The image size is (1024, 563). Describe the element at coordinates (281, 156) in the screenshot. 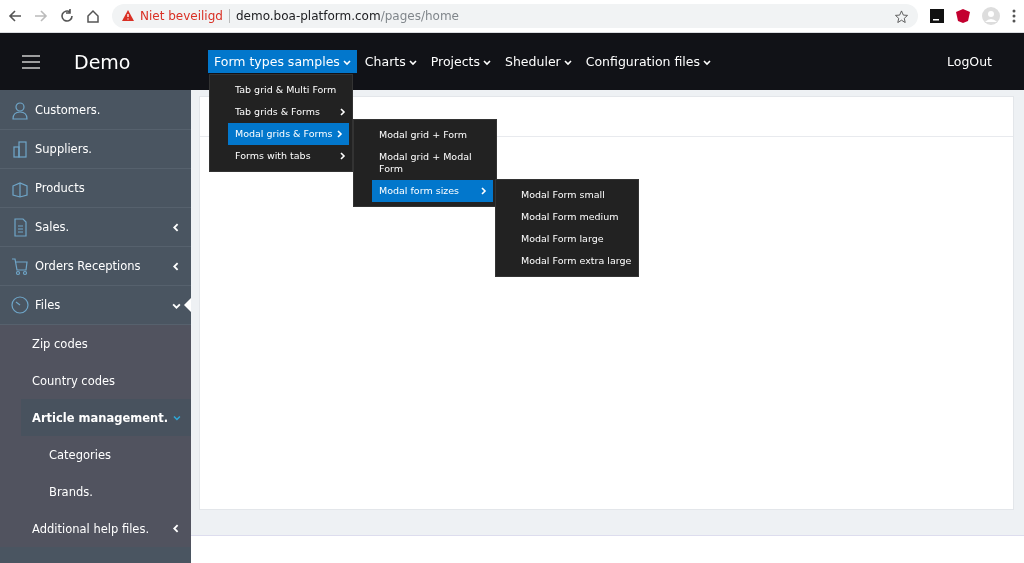

I see `menu-item: Forms with tabs` at that location.